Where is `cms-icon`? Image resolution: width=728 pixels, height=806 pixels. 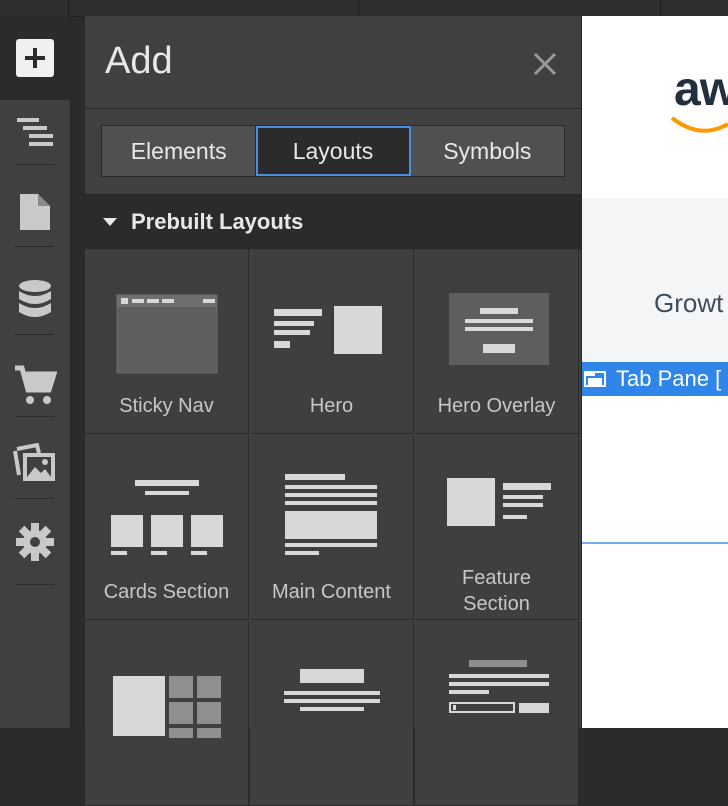 cms-icon is located at coordinates (35, 298).